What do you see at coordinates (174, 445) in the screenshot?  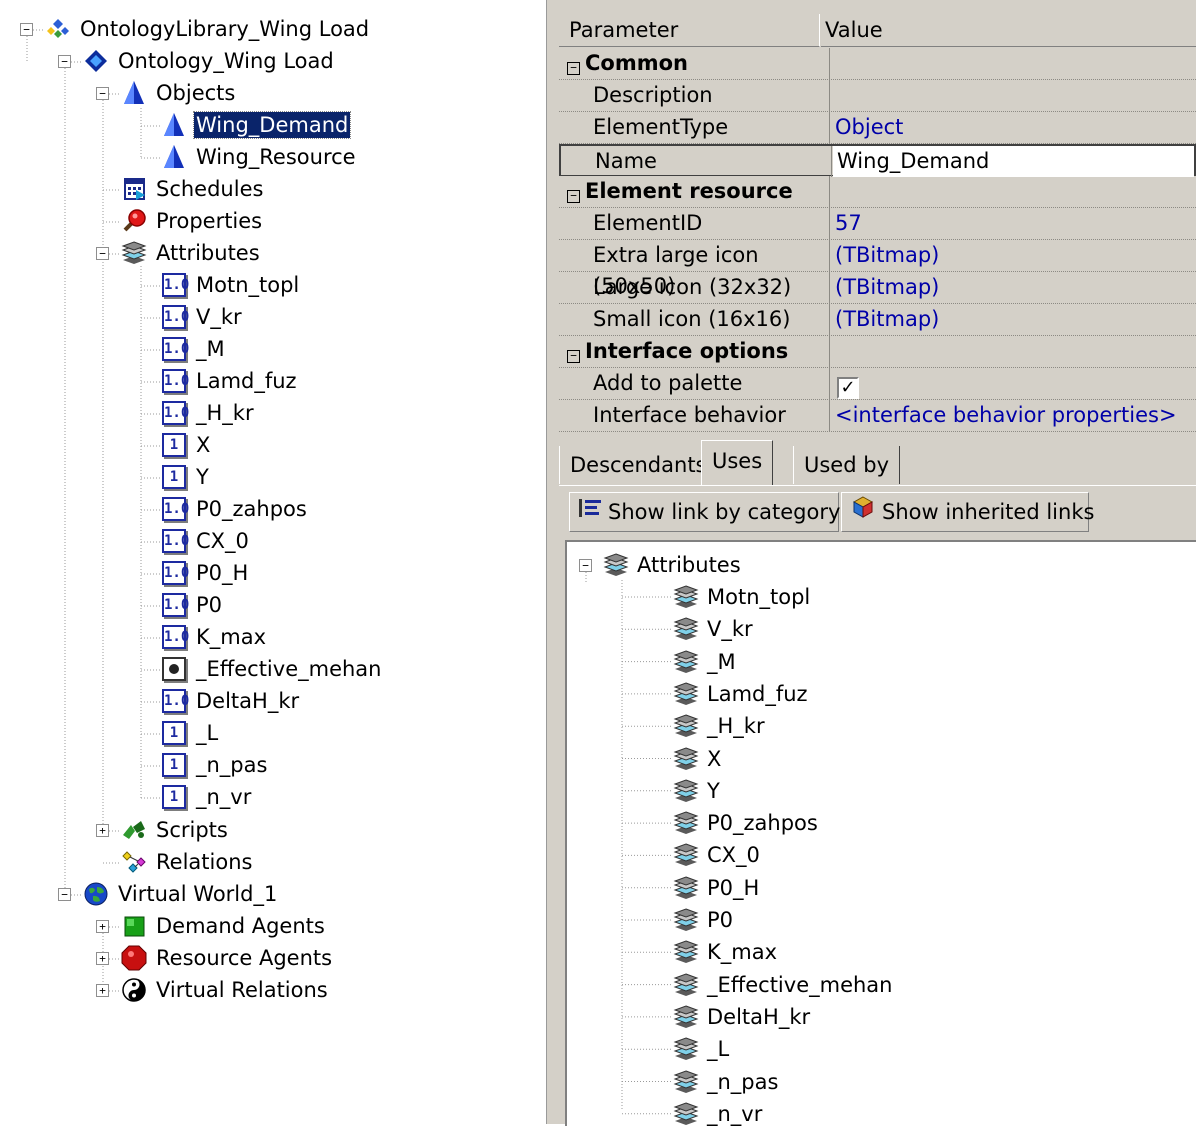 I see `numeric-badge: 1` at bounding box center [174, 445].